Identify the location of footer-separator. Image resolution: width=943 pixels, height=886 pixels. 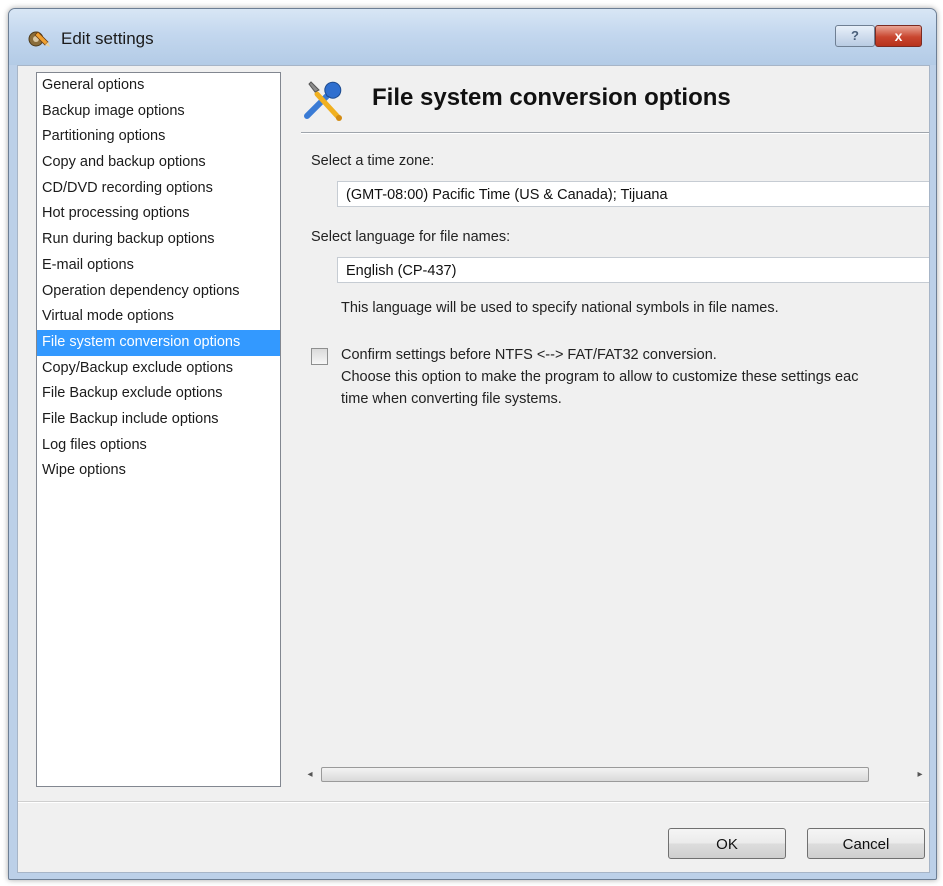
(473, 802).